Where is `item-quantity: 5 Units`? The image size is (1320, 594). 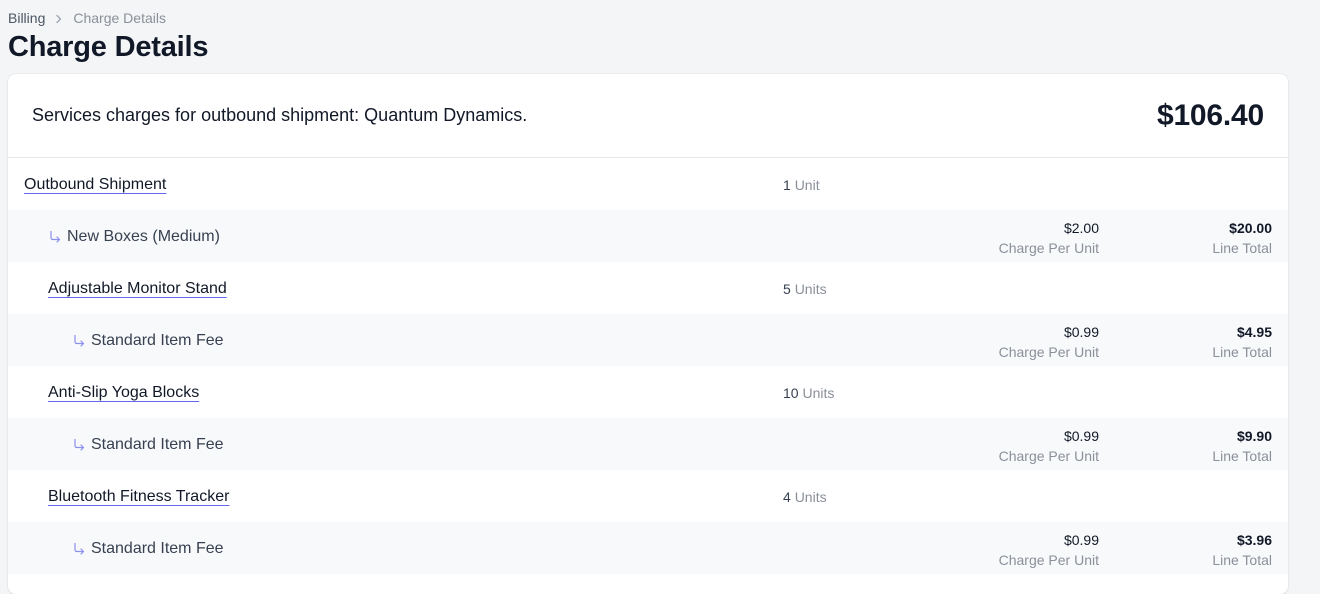 item-quantity: 5 Units is located at coordinates (805, 289).